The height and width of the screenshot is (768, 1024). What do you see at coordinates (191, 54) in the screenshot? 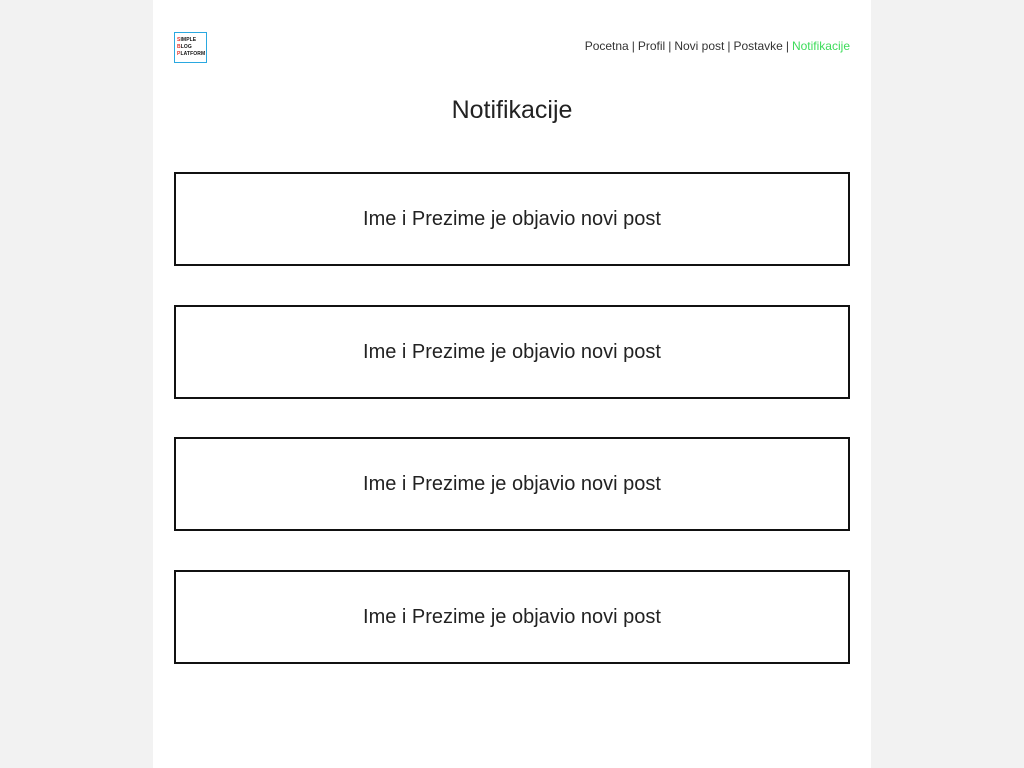
I see `logo-line-3: PLATFORM` at bounding box center [191, 54].